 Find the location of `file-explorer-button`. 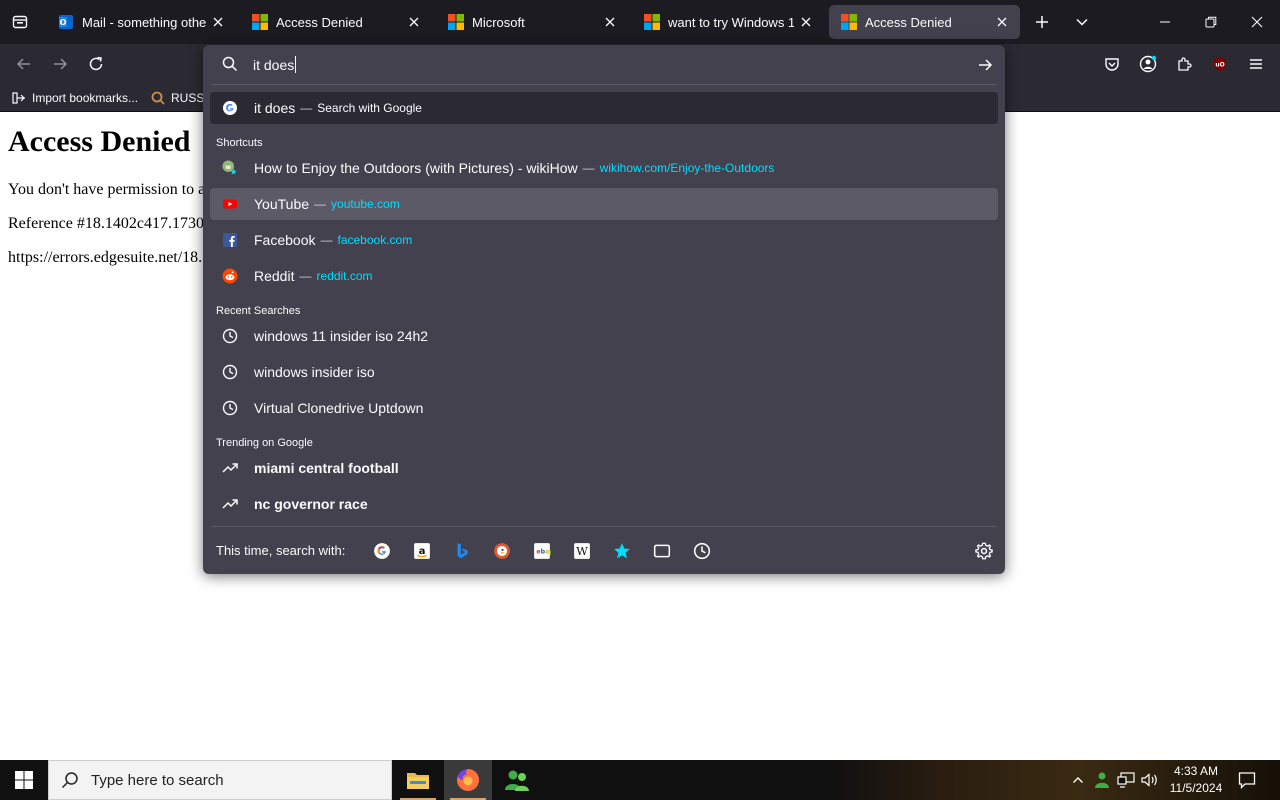

file-explorer-button is located at coordinates (418, 780).